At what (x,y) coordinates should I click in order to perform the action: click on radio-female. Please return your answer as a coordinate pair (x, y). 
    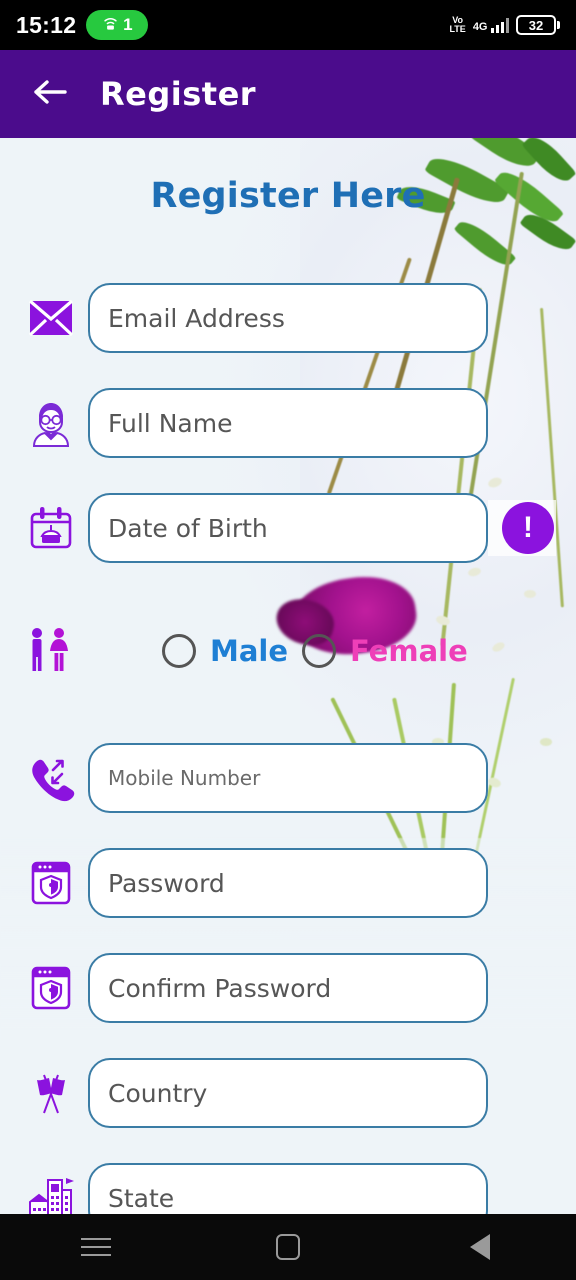
    Looking at the image, I should click on (319, 651).